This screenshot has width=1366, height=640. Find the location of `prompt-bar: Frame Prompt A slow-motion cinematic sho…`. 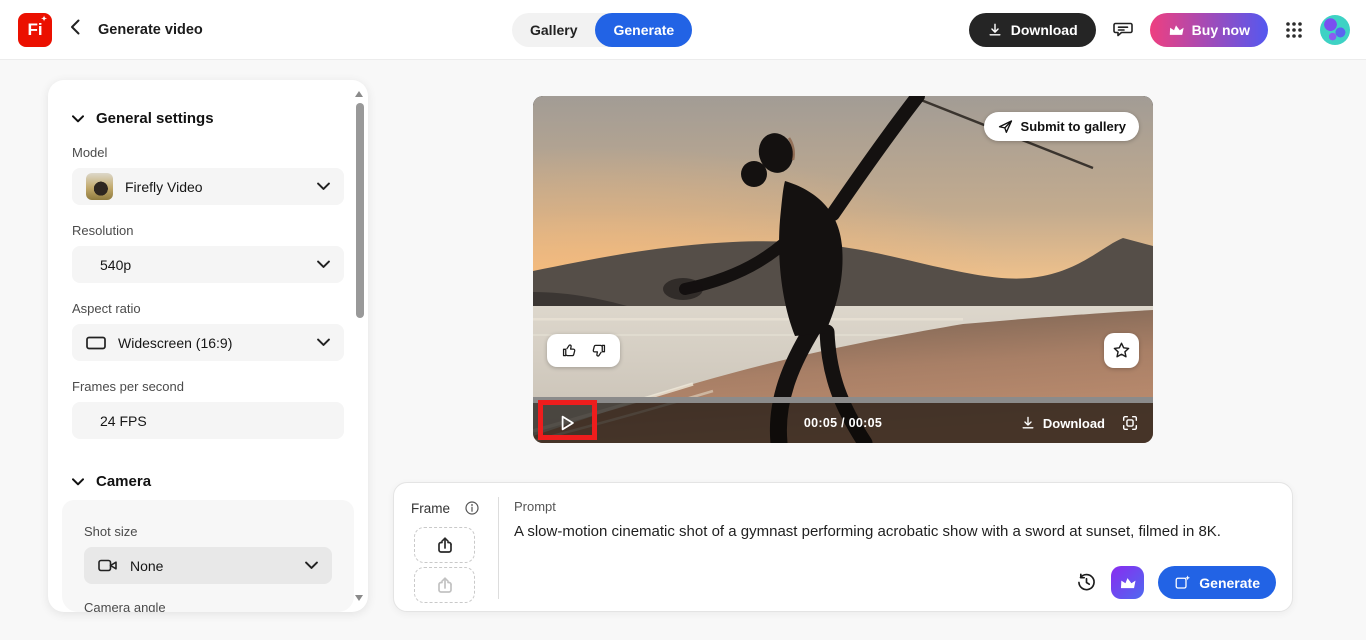

prompt-bar: Frame Prompt A slow-motion cinematic sho… is located at coordinates (843, 547).